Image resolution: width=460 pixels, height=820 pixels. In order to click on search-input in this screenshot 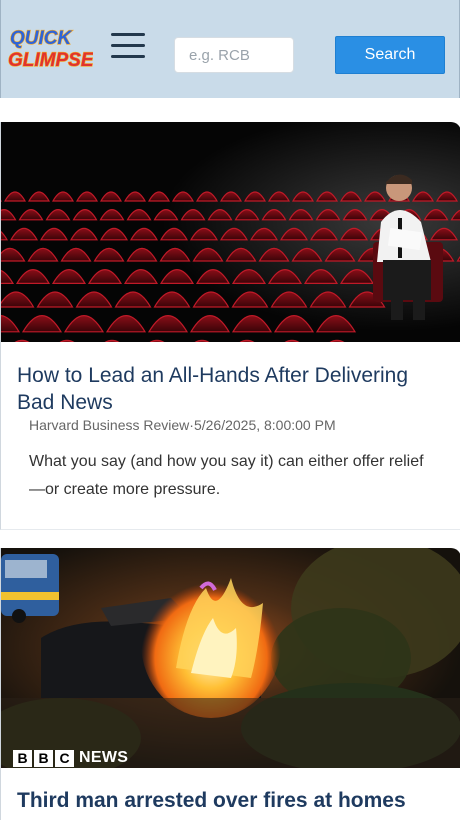, I will do `click(234, 55)`.